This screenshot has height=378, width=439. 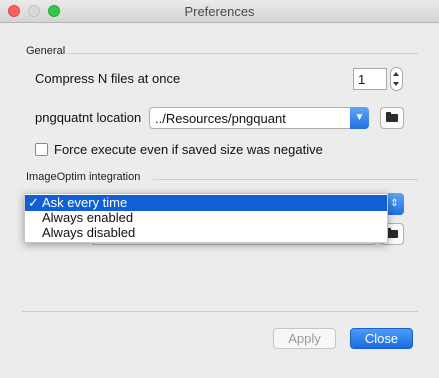 What do you see at coordinates (33, 202) in the screenshot?
I see `checkmark-icon: ✓` at bounding box center [33, 202].